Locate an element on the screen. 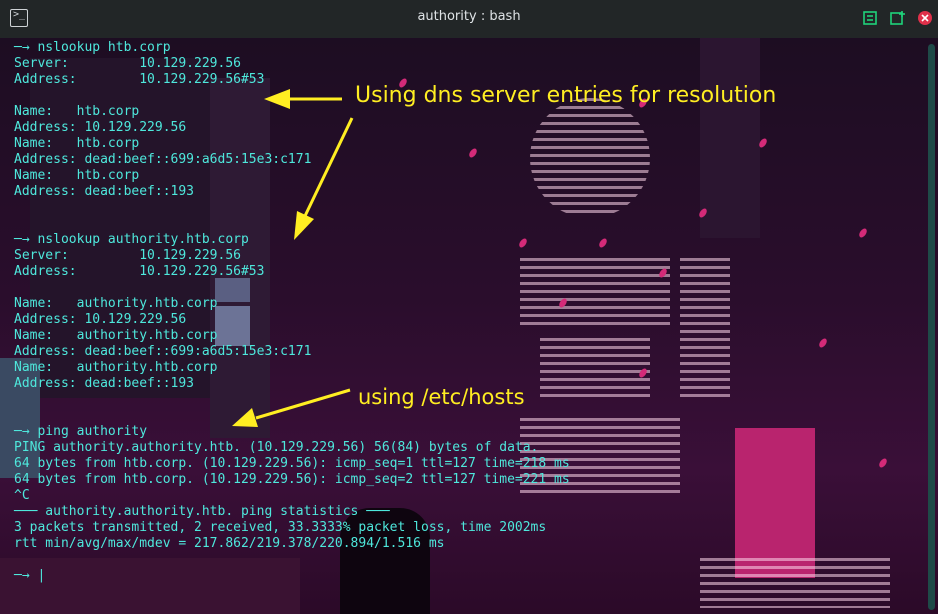 Image resolution: width=938 pixels, height=614 pixels. annotation-dns-note: Using dns server entries for resolution is located at coordinates (566, 95).